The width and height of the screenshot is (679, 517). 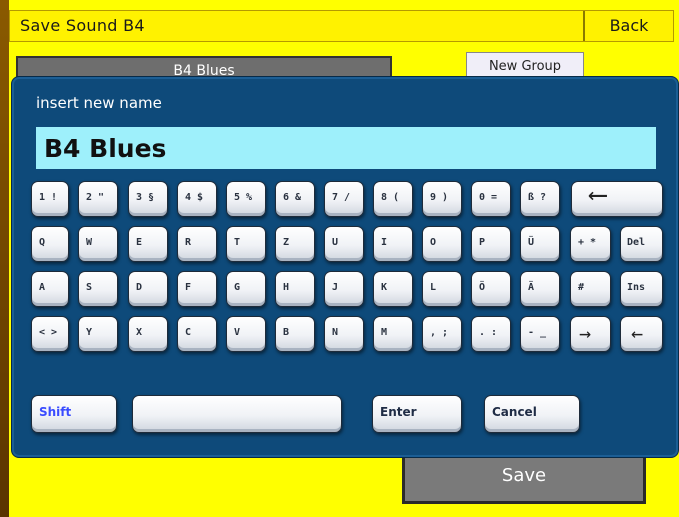 What do you see at coordinates (590, 289) in the screenshot?
I see `key-hash: #` at bounding box center [590, 289].